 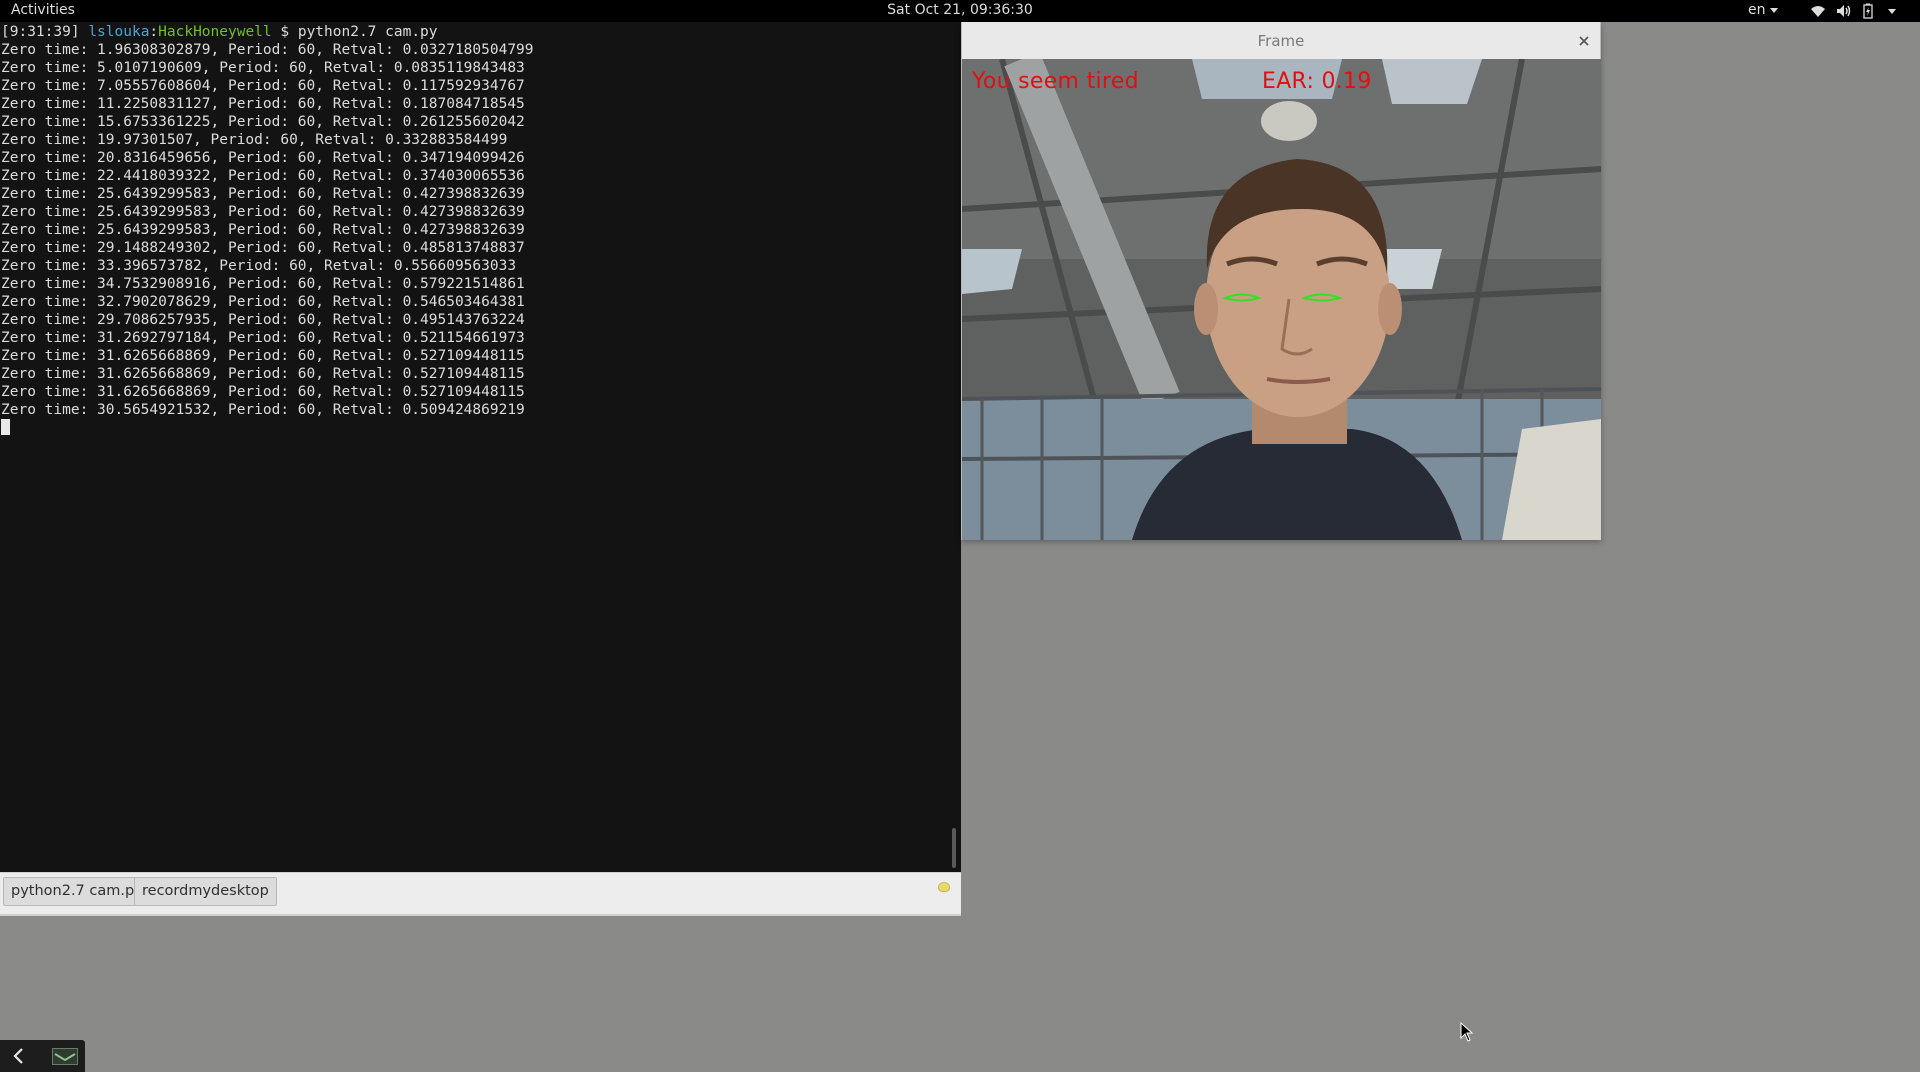 I want to click on top-bar: Activities Sat Oct 21, 09:36:30 en, so click(x=960, y=11).